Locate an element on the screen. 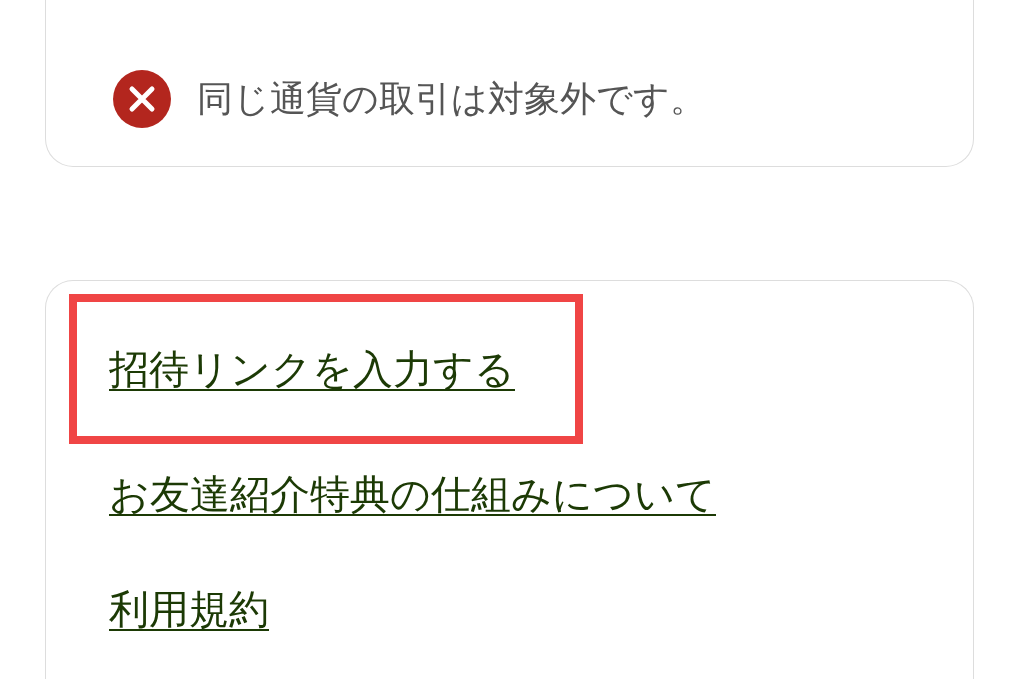  text-link: 招待リンクを入力する is located at coordinates (312, 368).